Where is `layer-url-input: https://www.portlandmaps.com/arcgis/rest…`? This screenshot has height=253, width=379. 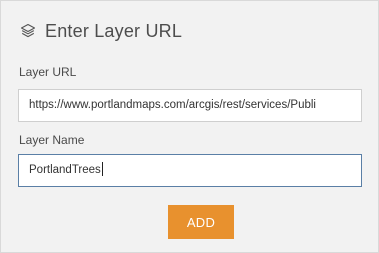 layer-url-input: https://www.portlandmaps.com/arcgis/rest… is located at coordinates (190, 105).